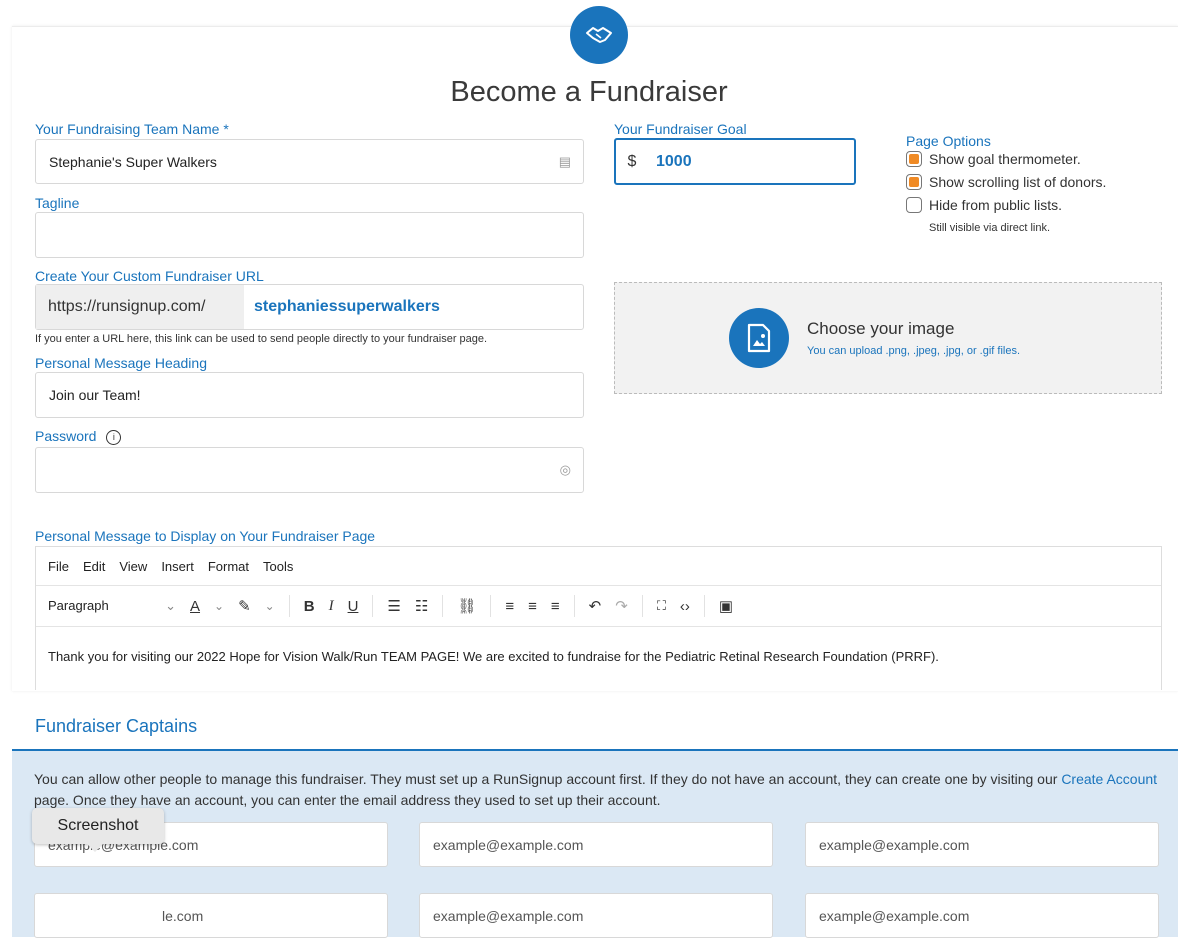 Image resolution: width=1178 pixels, height=938 pixels. What do you see at coordinates (149, 276) in the screenshot?
I see `url-label: Create Your Custom Fundraiser URL` at bounding box center [149, 276].